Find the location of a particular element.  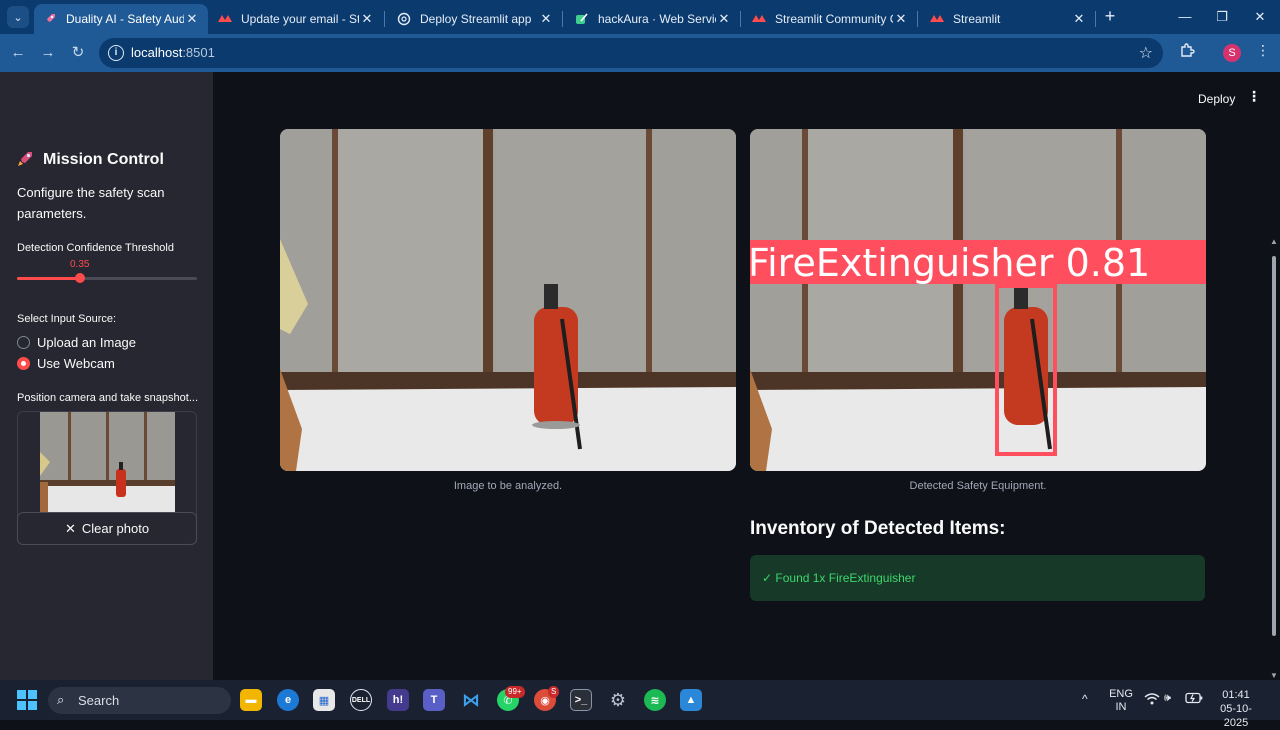

tab-title: Streamlit Community Clou is located at coordinates (834, 19).